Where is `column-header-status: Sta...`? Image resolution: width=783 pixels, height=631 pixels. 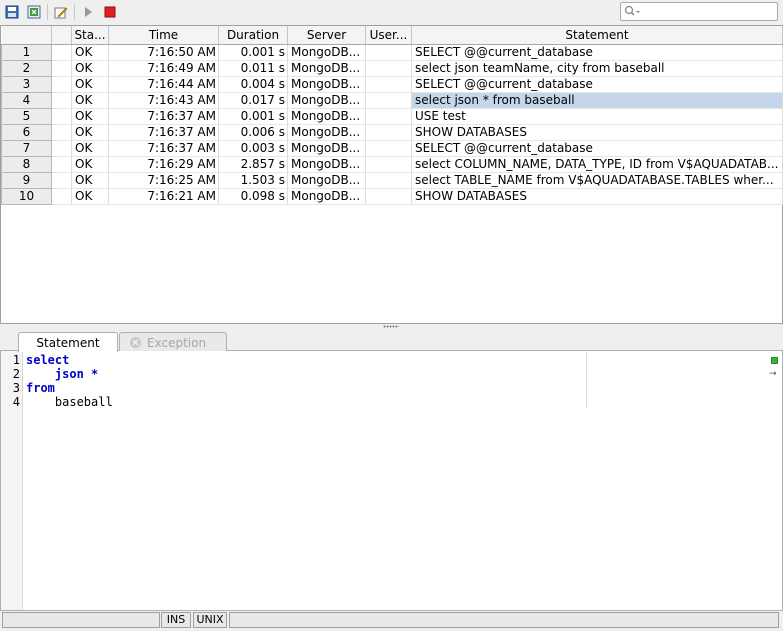 column-header-status: Sta... is located at coordinates (90, 35).